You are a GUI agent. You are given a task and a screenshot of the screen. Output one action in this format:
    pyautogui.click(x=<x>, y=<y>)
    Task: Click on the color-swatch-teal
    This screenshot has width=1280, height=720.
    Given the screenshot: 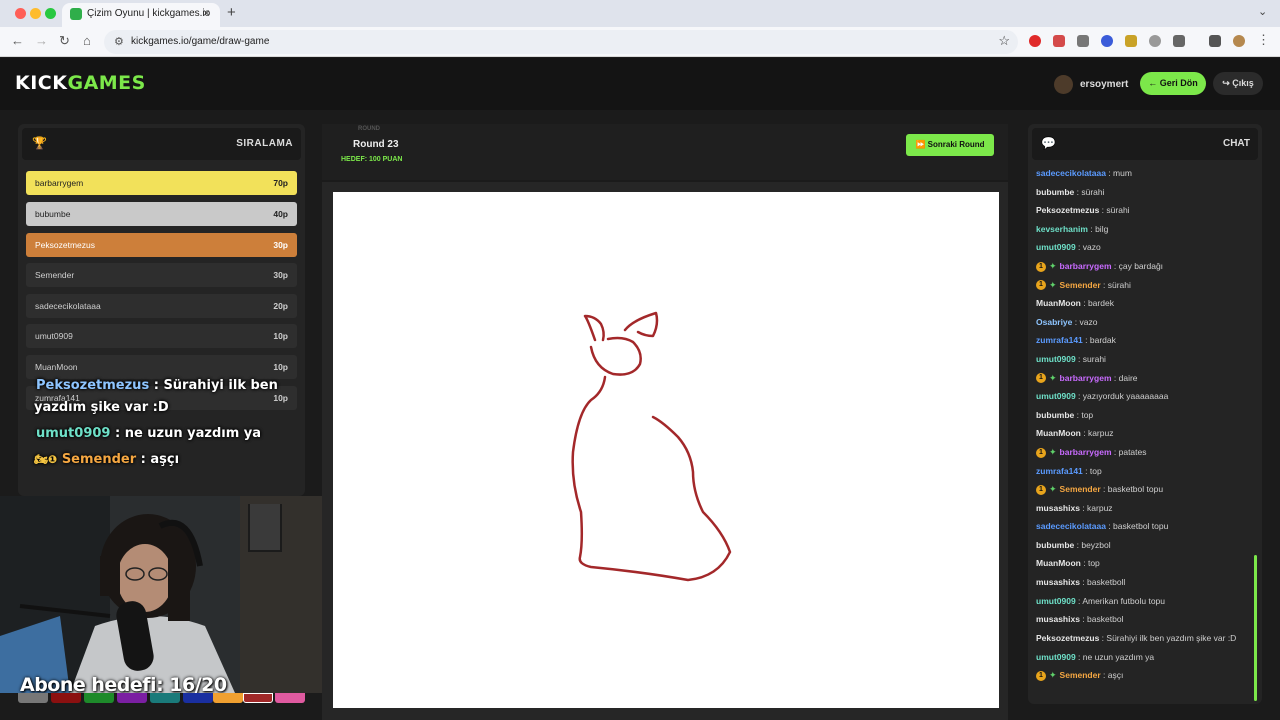 What is the action you would take?
    pyautogui.click(x=165, y=698)
    